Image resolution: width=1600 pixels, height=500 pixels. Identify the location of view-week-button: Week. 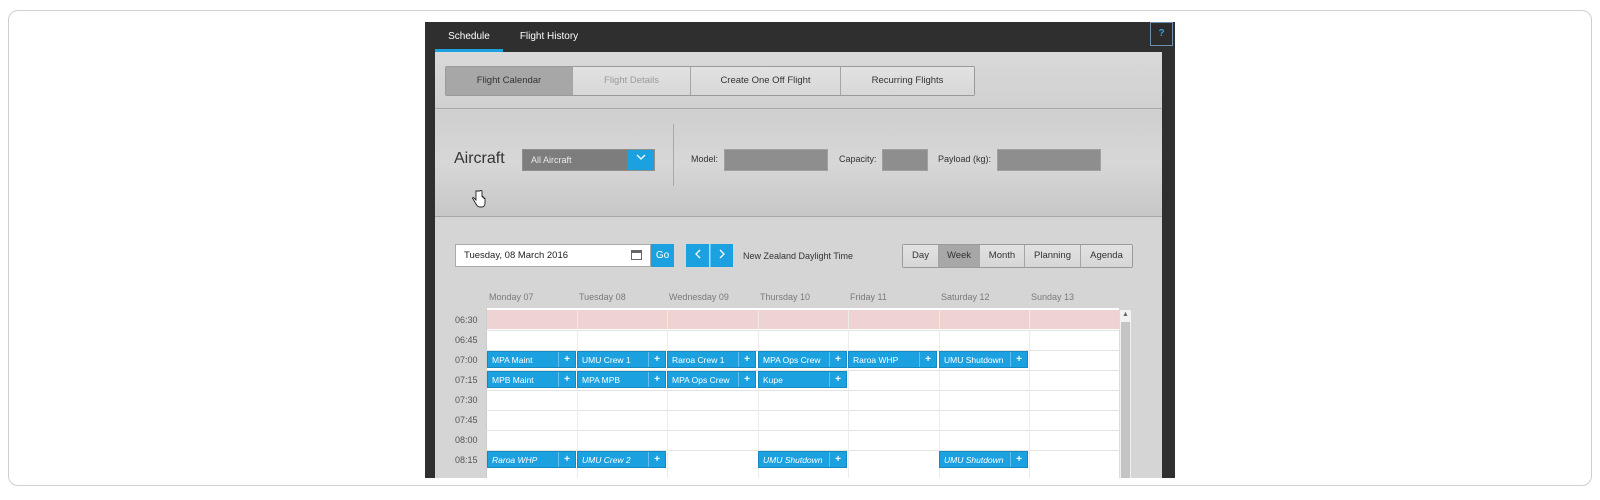
(959, 256).